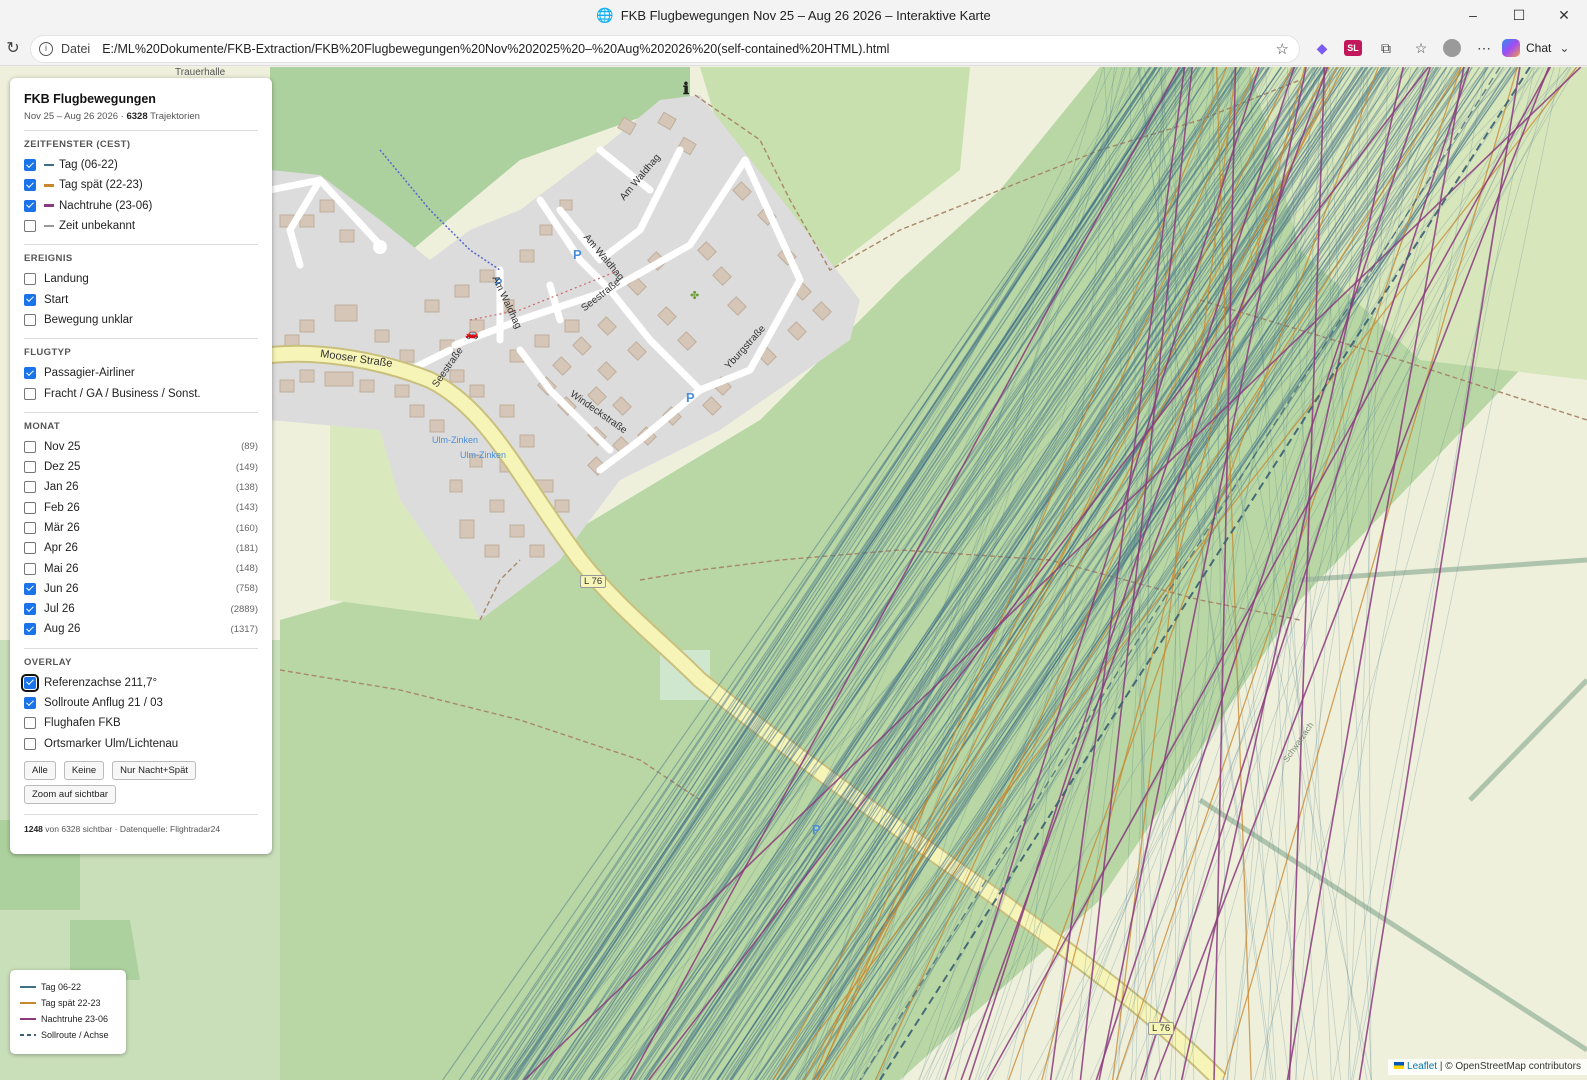 The width and height of the screenshot is (1587, 1080). I want to click on filter-label: Zeit unbekannt, so click(97, 226).